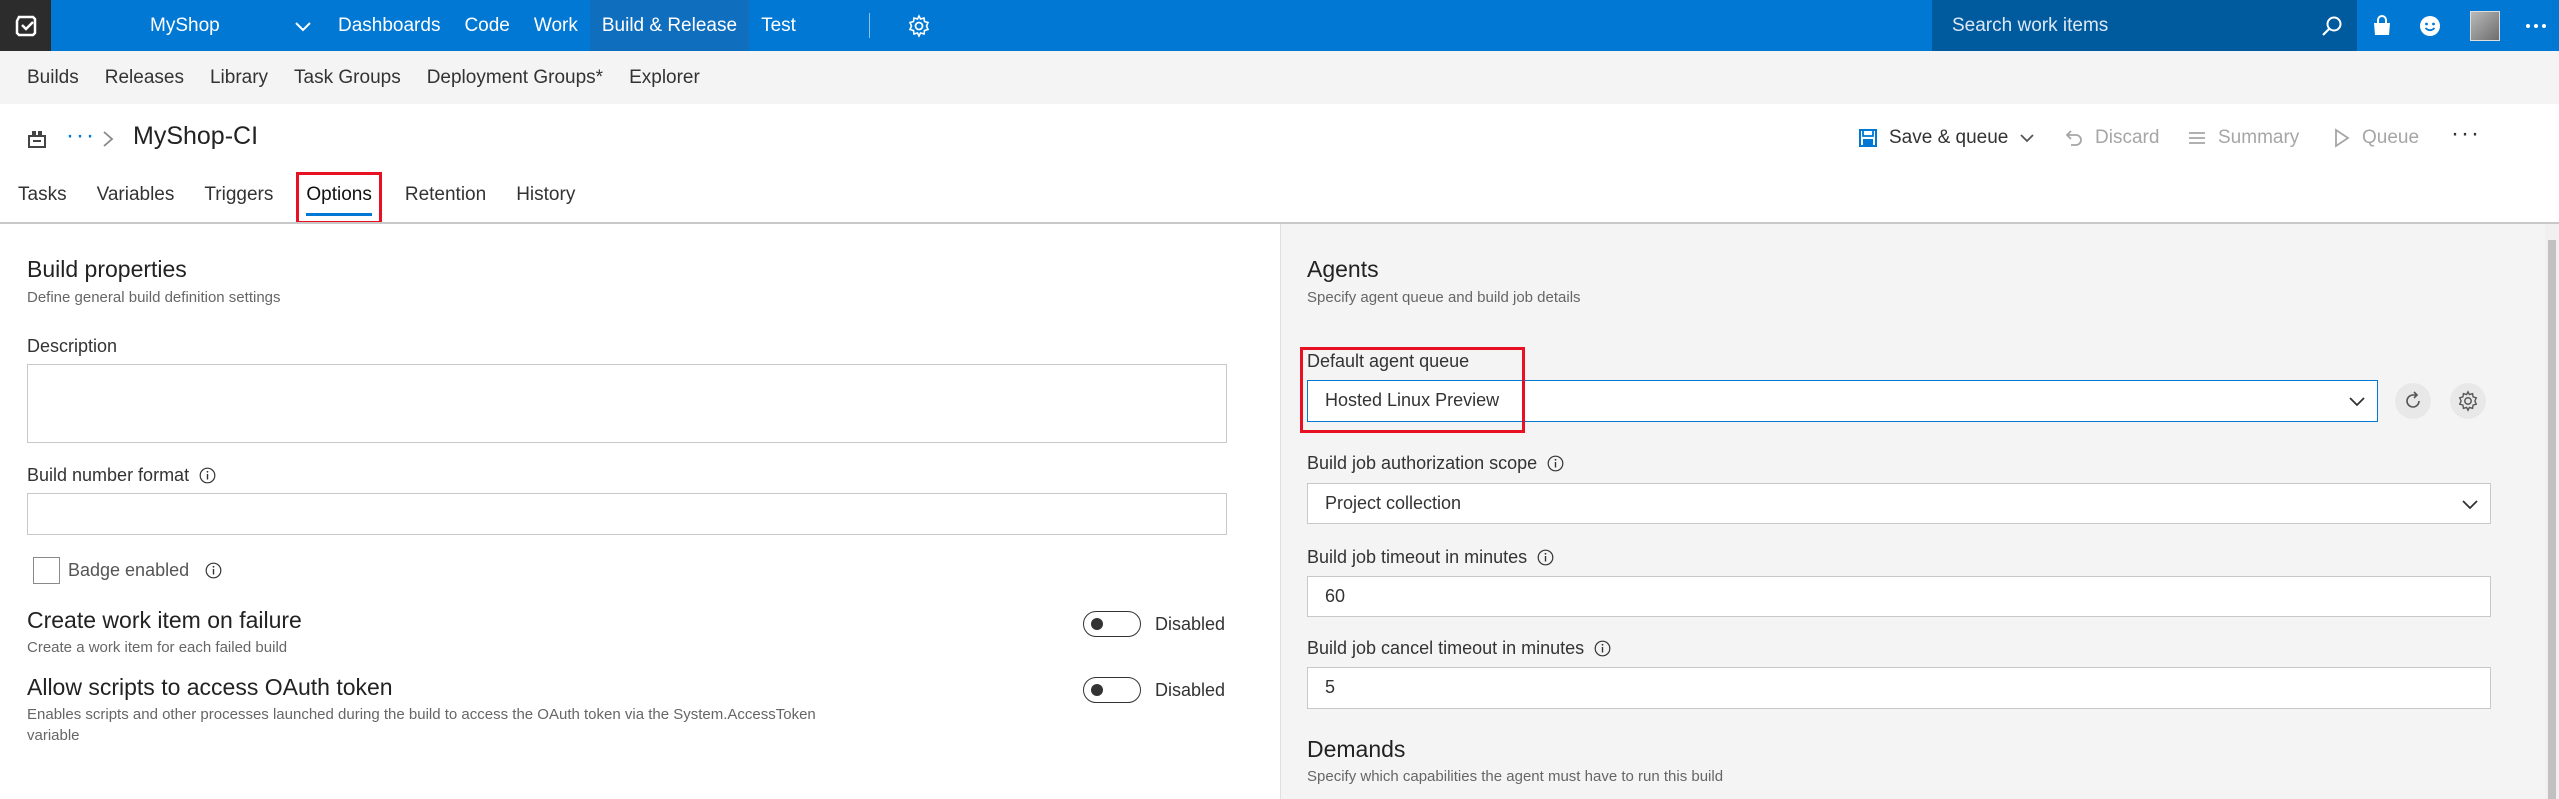 This screenshot has height=799, width=2559. What do you see at coordinates (1356, 749) in the screenshot?
I see `demands-title: Demands` at bounding box center [1356, 749].